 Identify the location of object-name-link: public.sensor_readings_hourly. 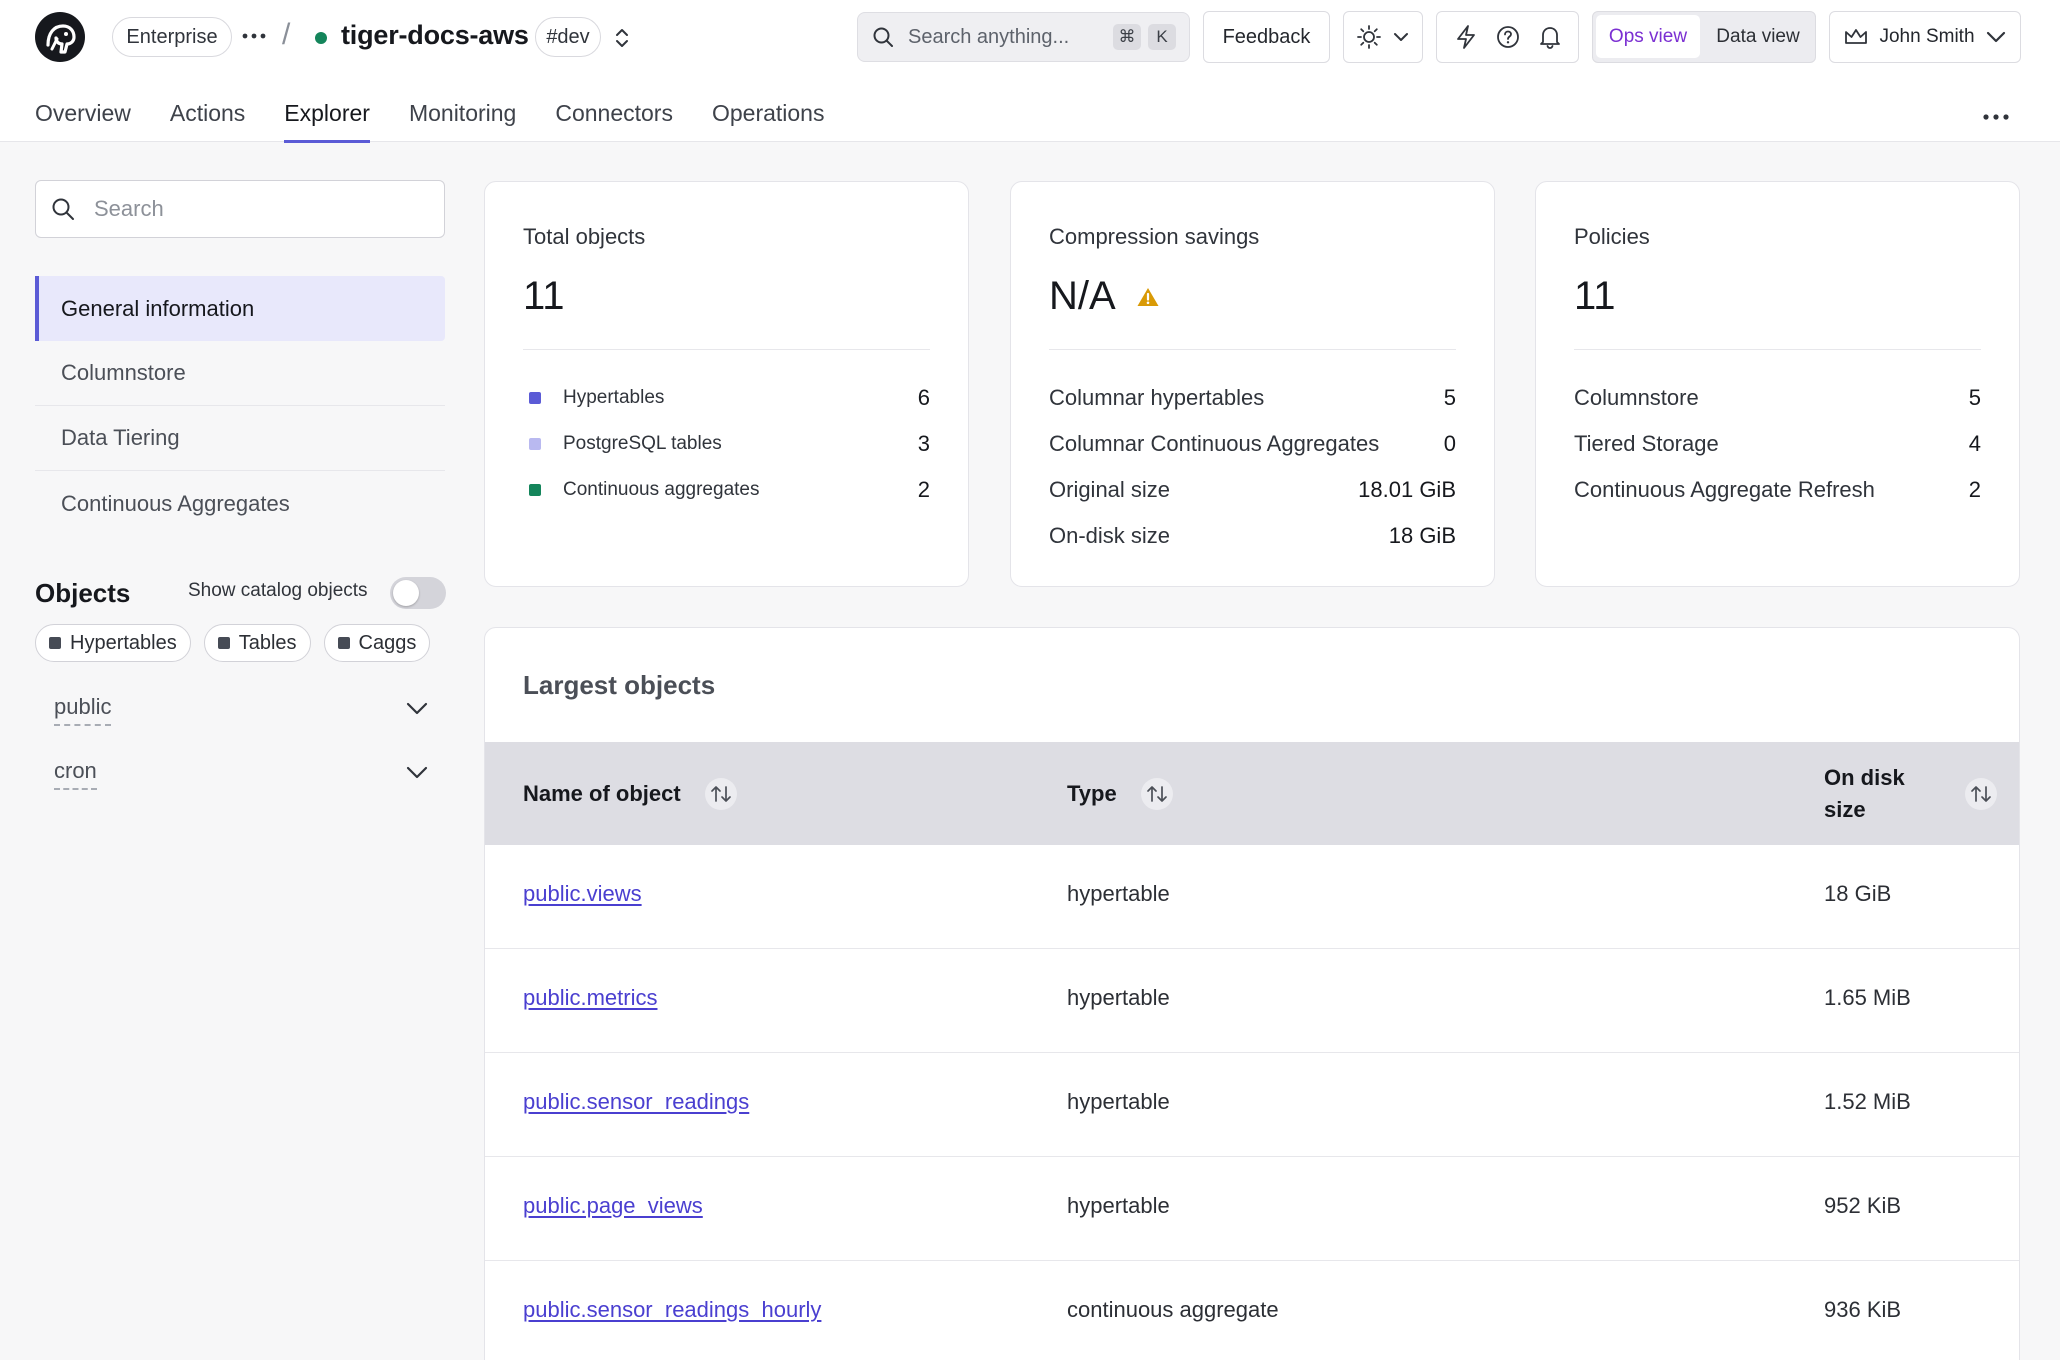
(672, 1310).